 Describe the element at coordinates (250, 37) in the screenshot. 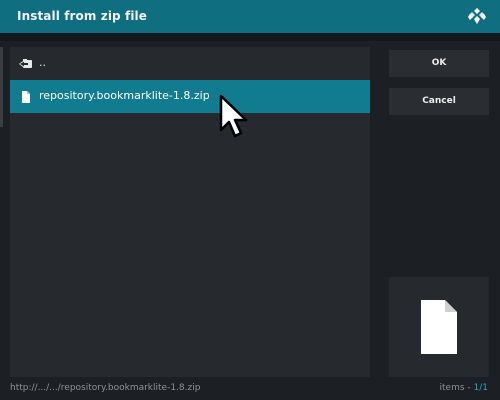

I see `title-divider` at that location.